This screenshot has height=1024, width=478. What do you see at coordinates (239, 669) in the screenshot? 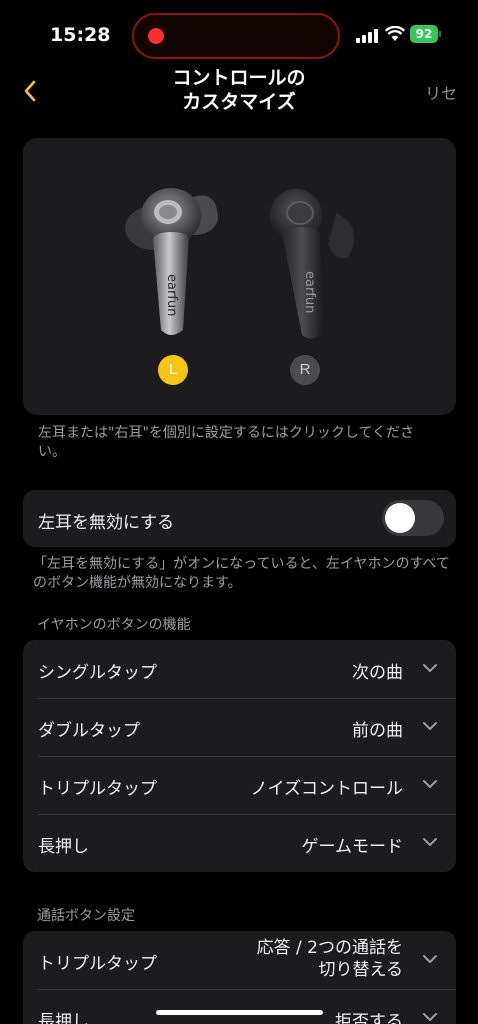
I see `single-tap-row: シングルタップ 次の曲` at bounding box center [239, 669].